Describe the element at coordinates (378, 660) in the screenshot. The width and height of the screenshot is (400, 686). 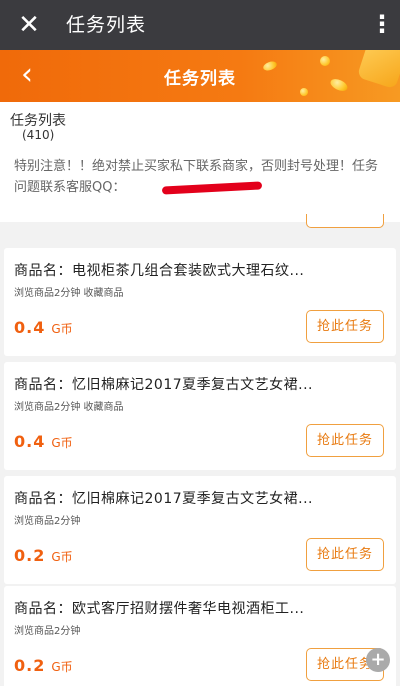
I see `zoom-plus-icon: +` at that location.